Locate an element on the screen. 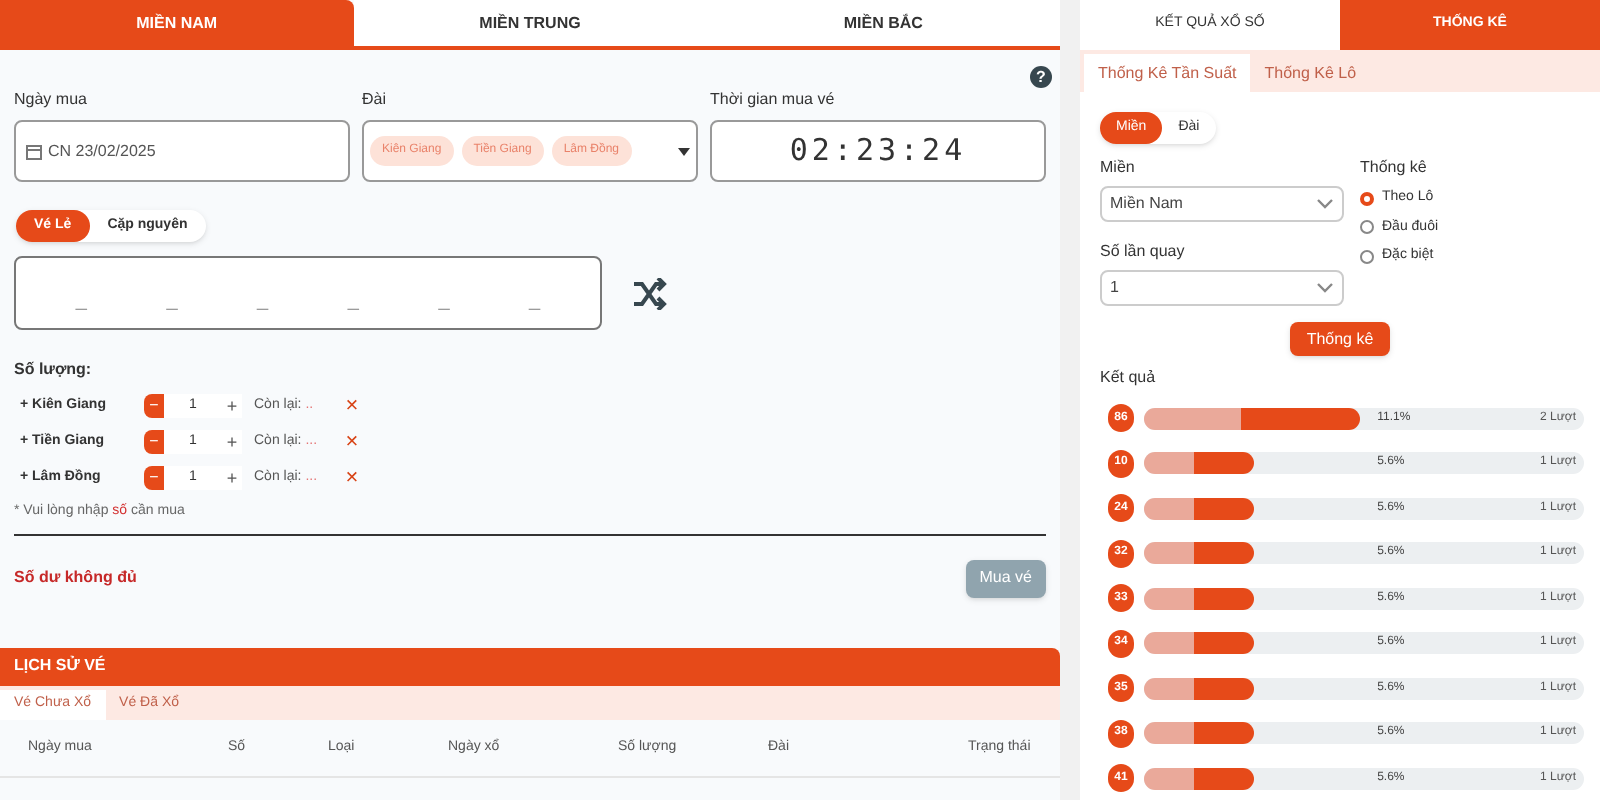  balance-warning: Số dư không đủ is located at coordinates (75, 578).